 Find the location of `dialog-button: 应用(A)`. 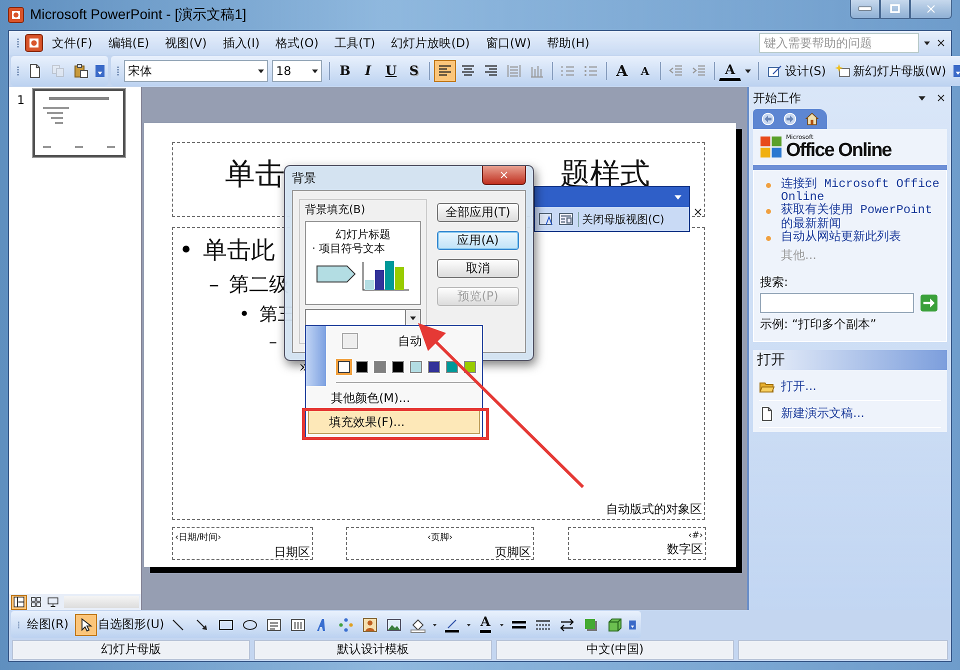

dialog-button: 应用(A) is located at coordinates (478, 240).